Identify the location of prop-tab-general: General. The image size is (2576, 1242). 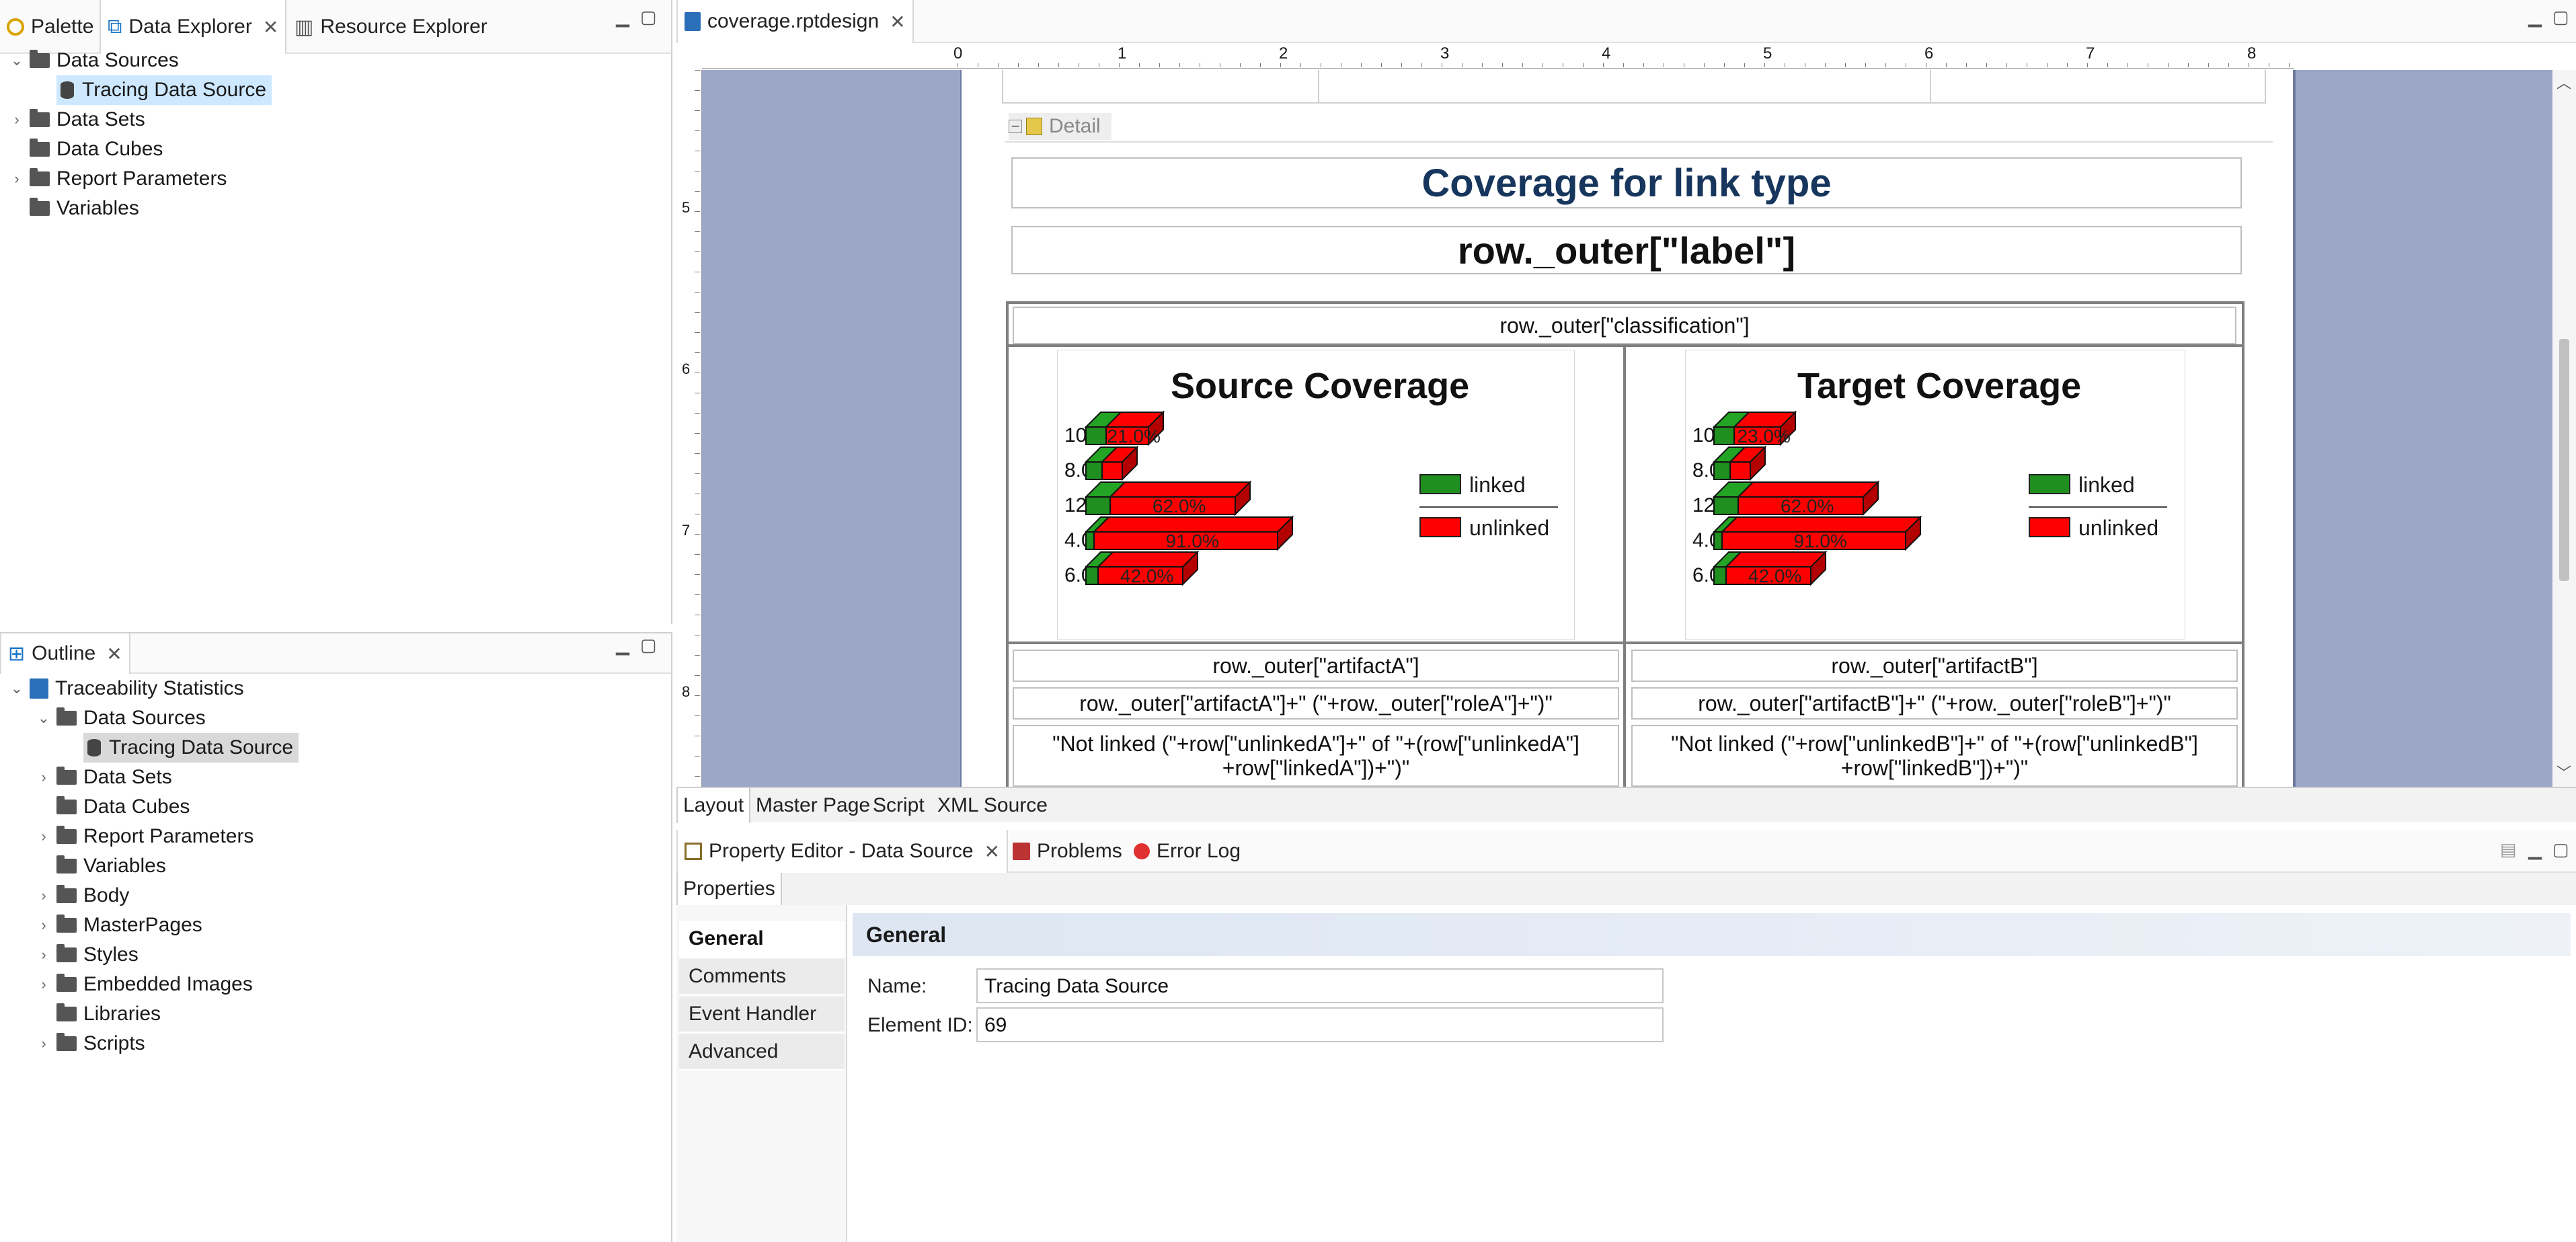
(762, 940).